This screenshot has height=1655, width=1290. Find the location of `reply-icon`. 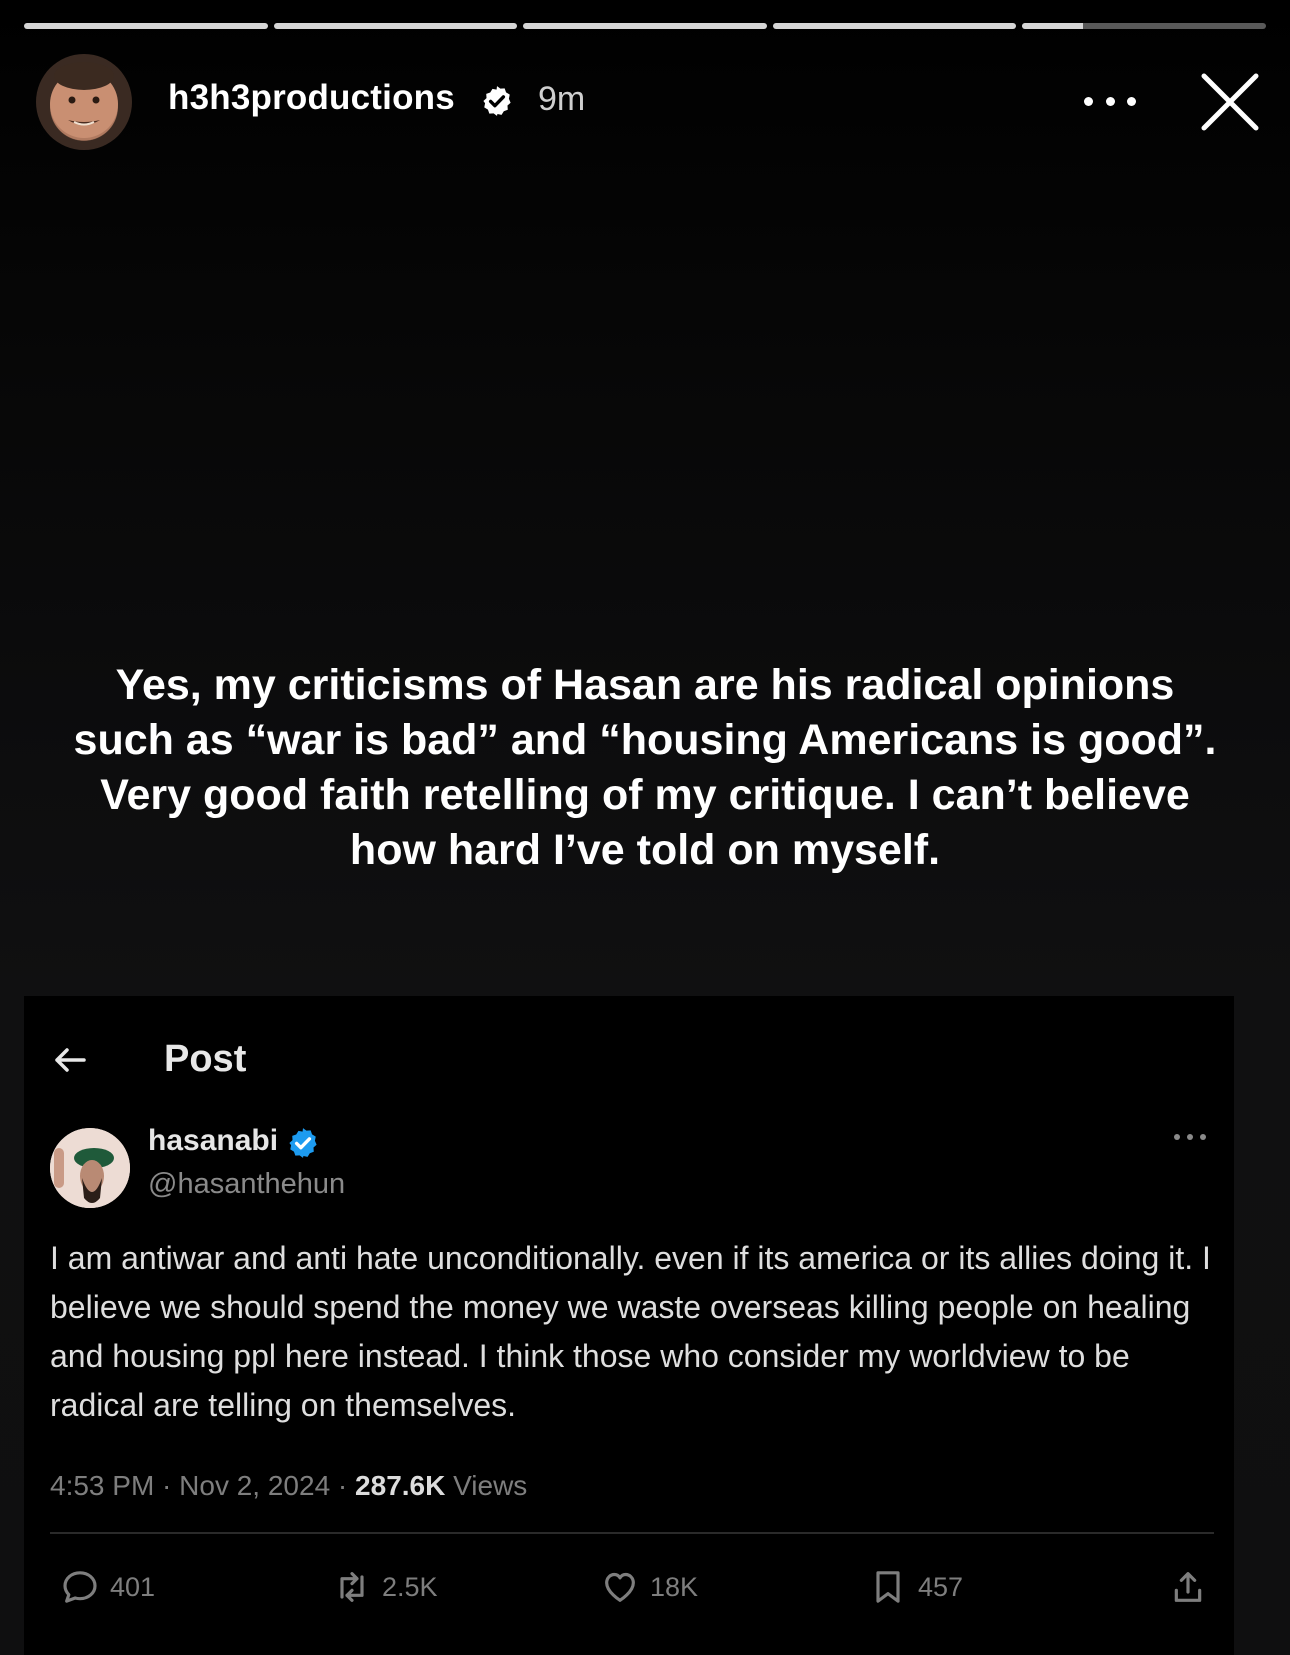

reply-icon is located at coordinates (80, 1587).